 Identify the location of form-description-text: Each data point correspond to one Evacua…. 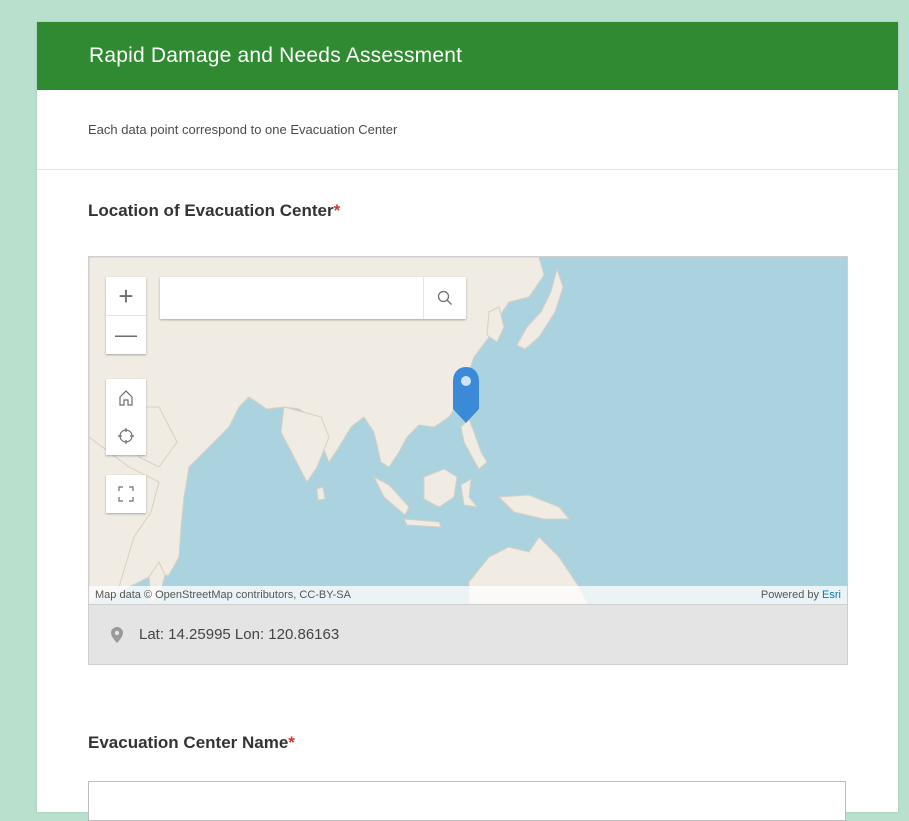
(243, 129).